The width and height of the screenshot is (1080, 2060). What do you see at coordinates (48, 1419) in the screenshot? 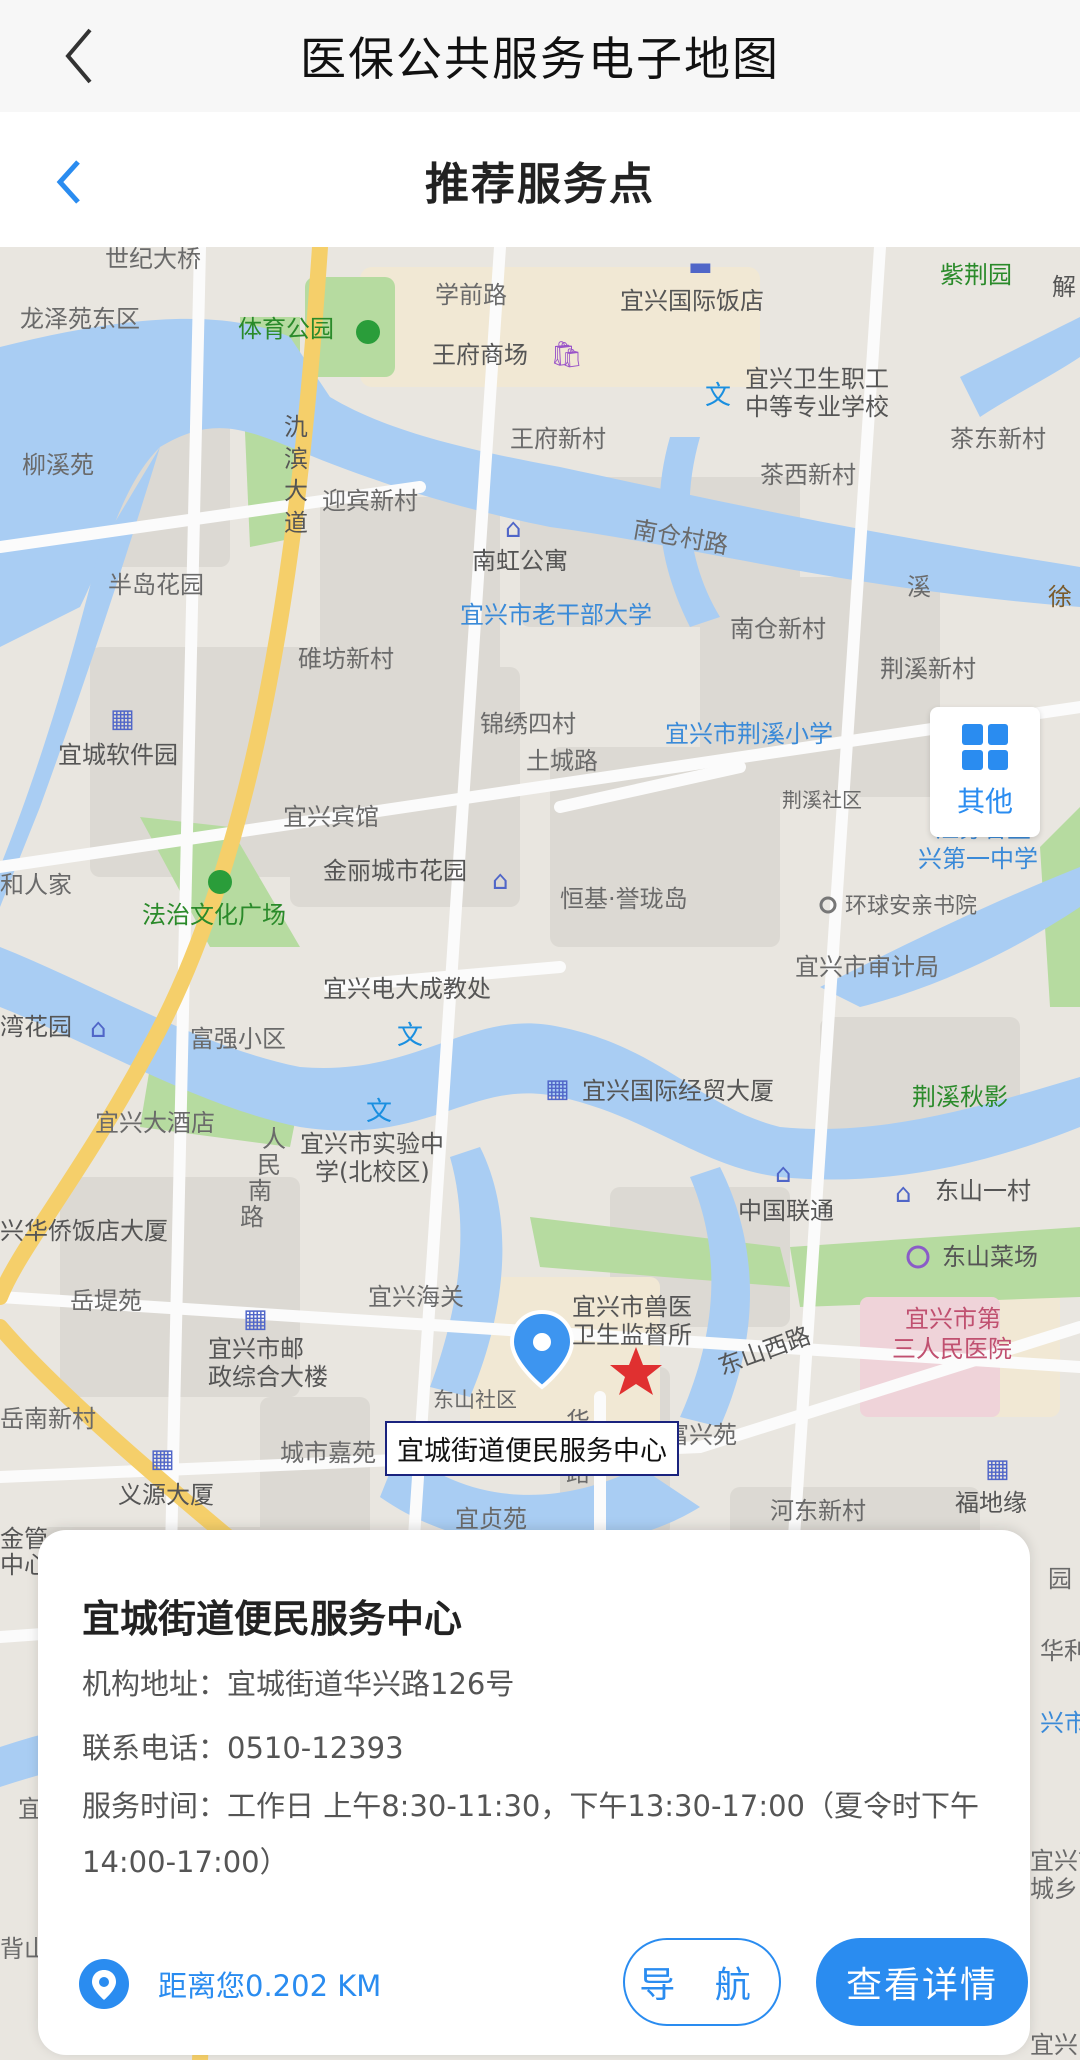
I see `map-label: 岳南新村` at bounding box center [48, 1419].